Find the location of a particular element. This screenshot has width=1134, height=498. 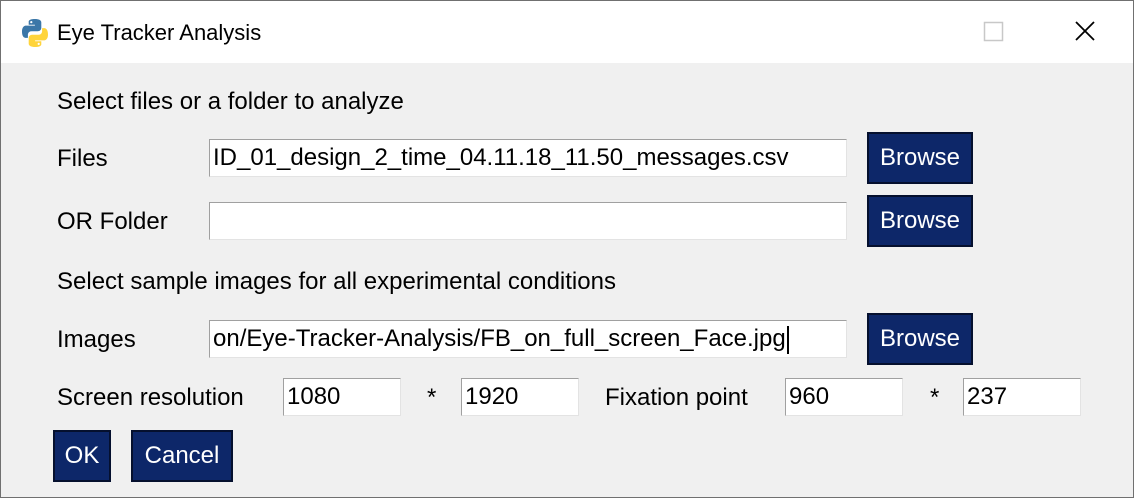

files-label: Files is located at coordinates (82, 158).